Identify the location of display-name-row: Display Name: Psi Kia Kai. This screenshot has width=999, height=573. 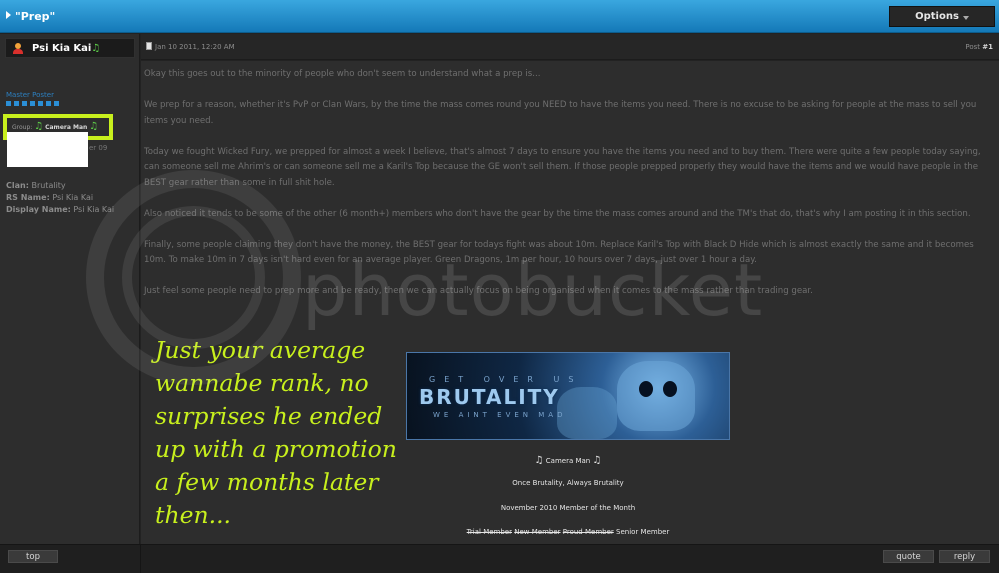
(60, 209).